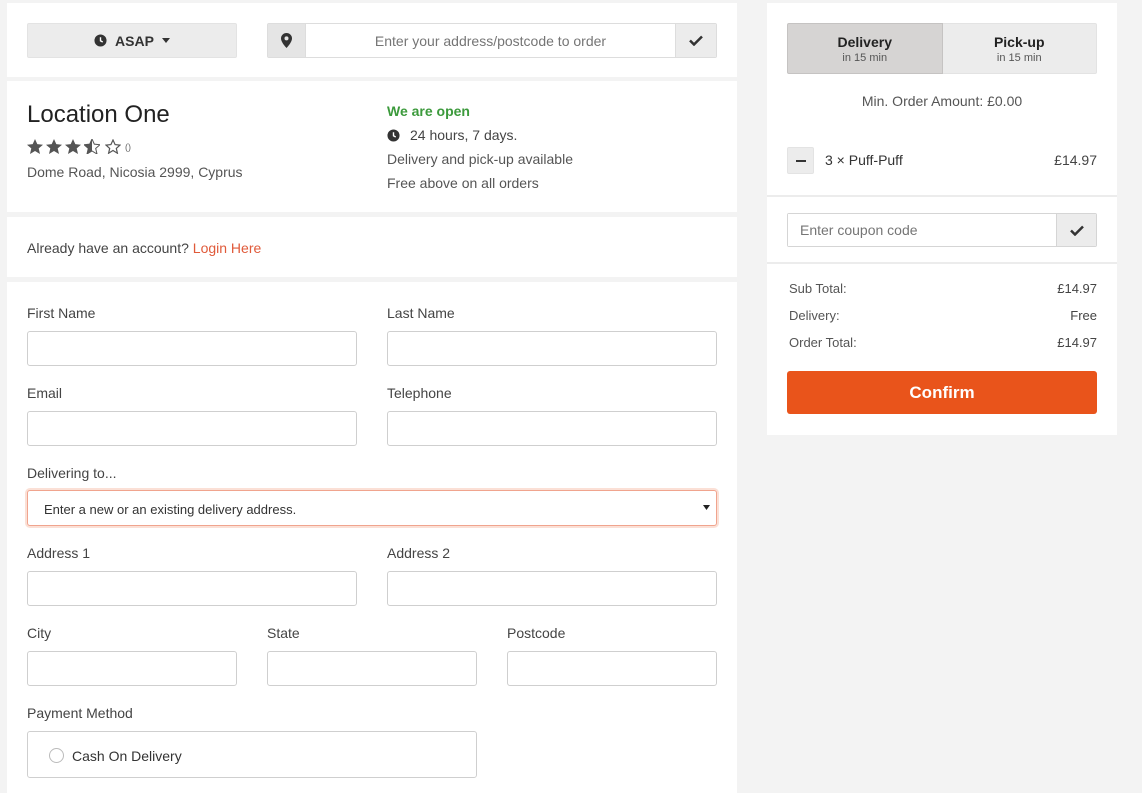 Image resolution: width=1142 pixels, height=793 pixels. Describe the element at coordinates (706, 507) in the screenshot. I see `select-caret-icon` at that location.